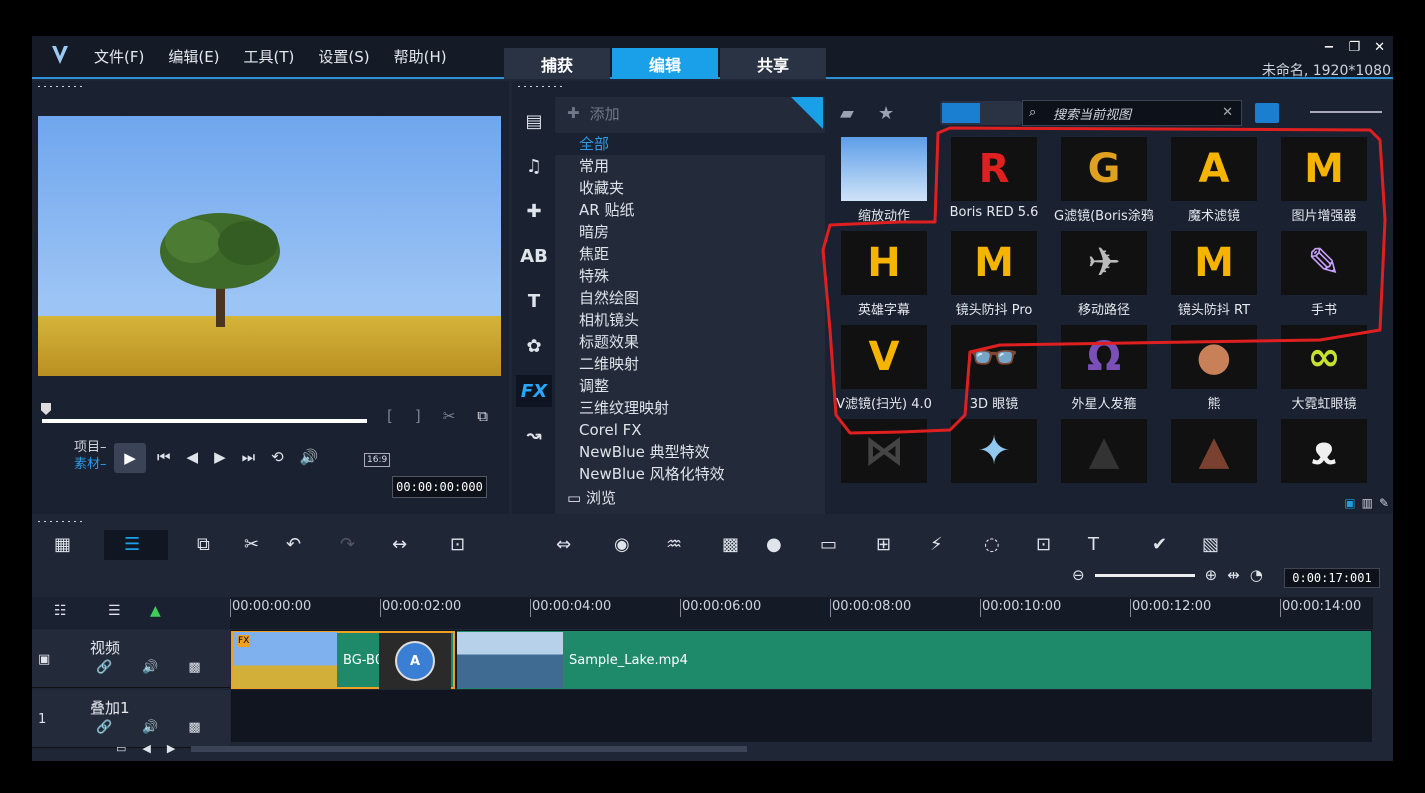 The image size is (1425, 793). What do you see at coordinates (1367, 503) in the screenshot?
I see `list-view-icon: ▥` at bounding box center [1367, 503].